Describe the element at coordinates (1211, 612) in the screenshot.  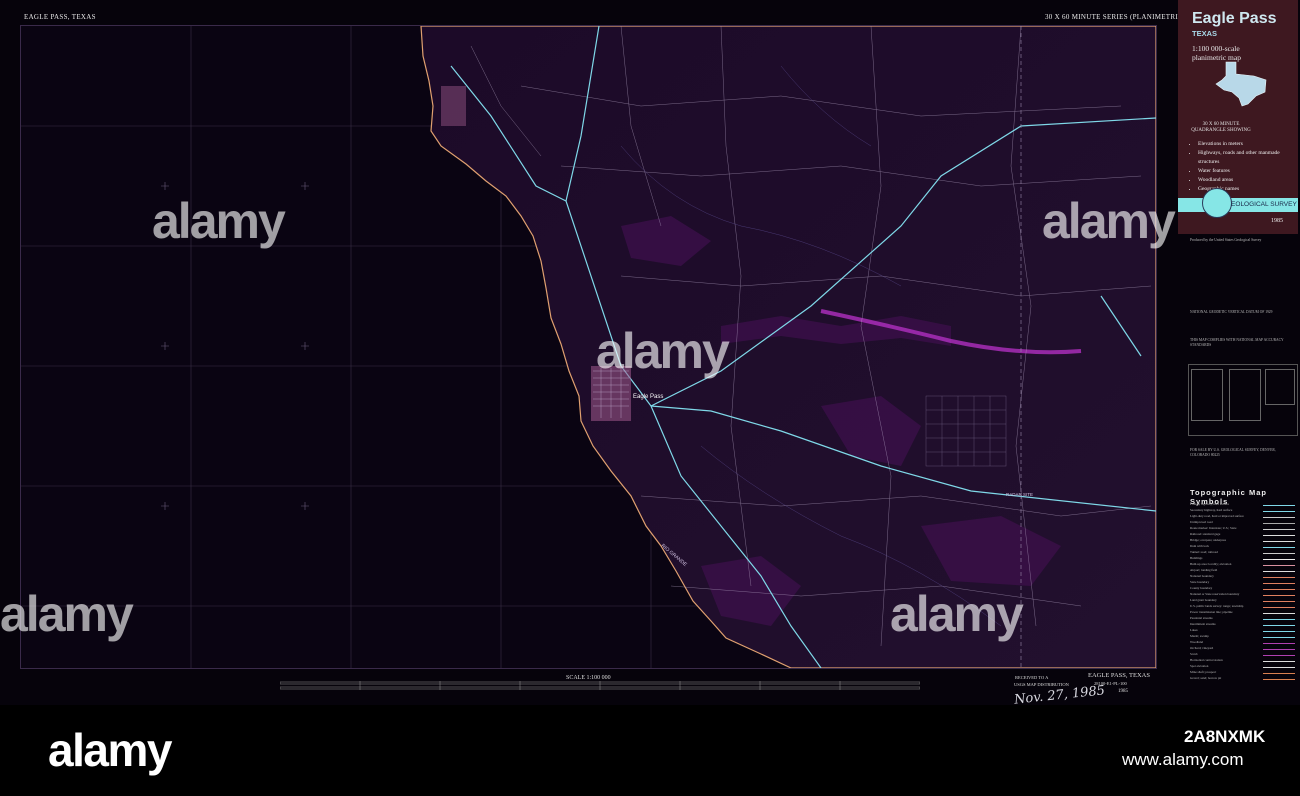
I see `legend-label: Power transmission line; pipeline` at that location.